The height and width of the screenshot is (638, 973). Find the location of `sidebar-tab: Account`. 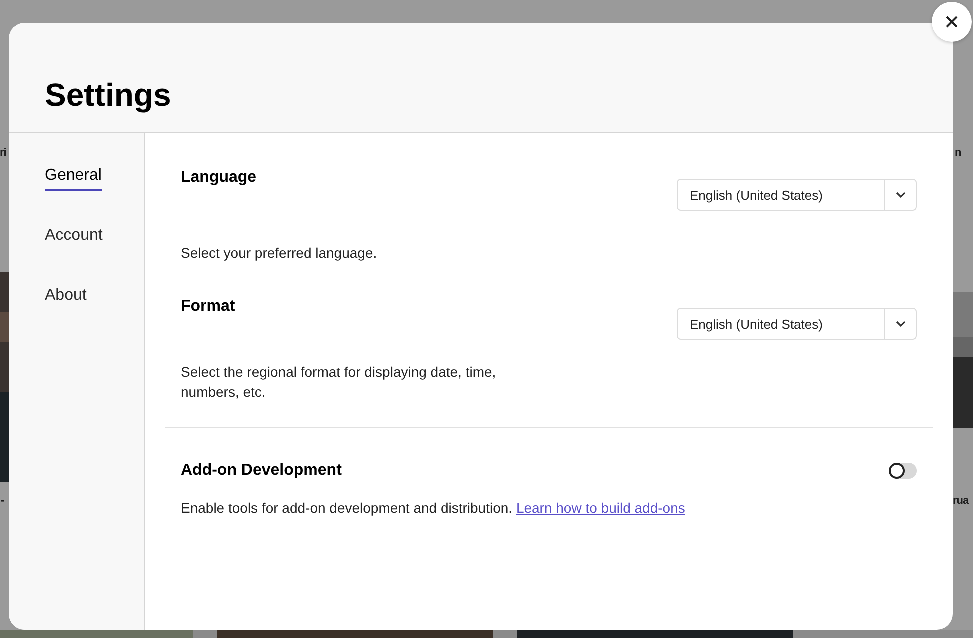

sidebar-tab: Account is located at coordinates (74, 239).